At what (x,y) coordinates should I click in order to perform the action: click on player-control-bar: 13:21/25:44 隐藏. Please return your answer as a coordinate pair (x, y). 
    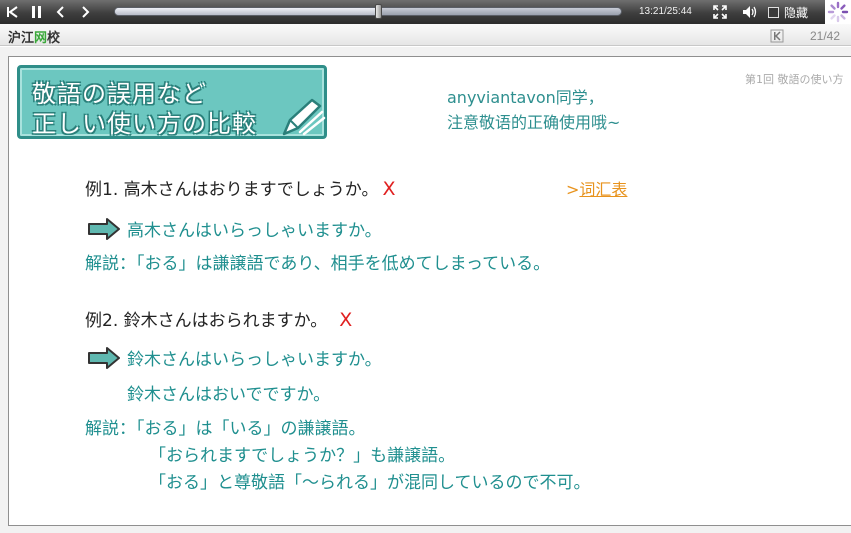
    Looking at the image, I should click on (425, 12).